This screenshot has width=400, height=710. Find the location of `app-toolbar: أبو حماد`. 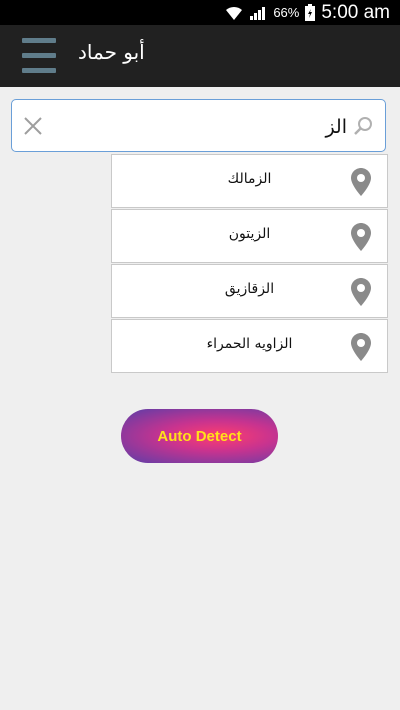

app-toolbar: أبو حماد is located at coordinates (200, 56).